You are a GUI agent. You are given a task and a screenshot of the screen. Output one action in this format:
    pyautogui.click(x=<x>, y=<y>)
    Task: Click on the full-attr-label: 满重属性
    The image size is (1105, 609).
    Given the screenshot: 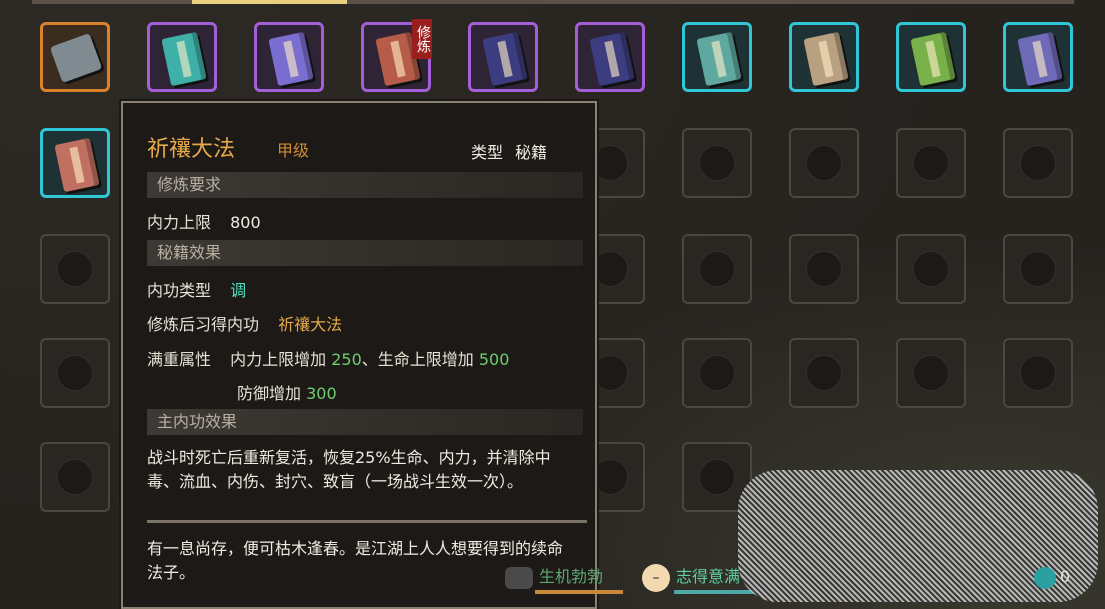 What is the action you would take?
    pyautogui.click(x=179, y=359)
    